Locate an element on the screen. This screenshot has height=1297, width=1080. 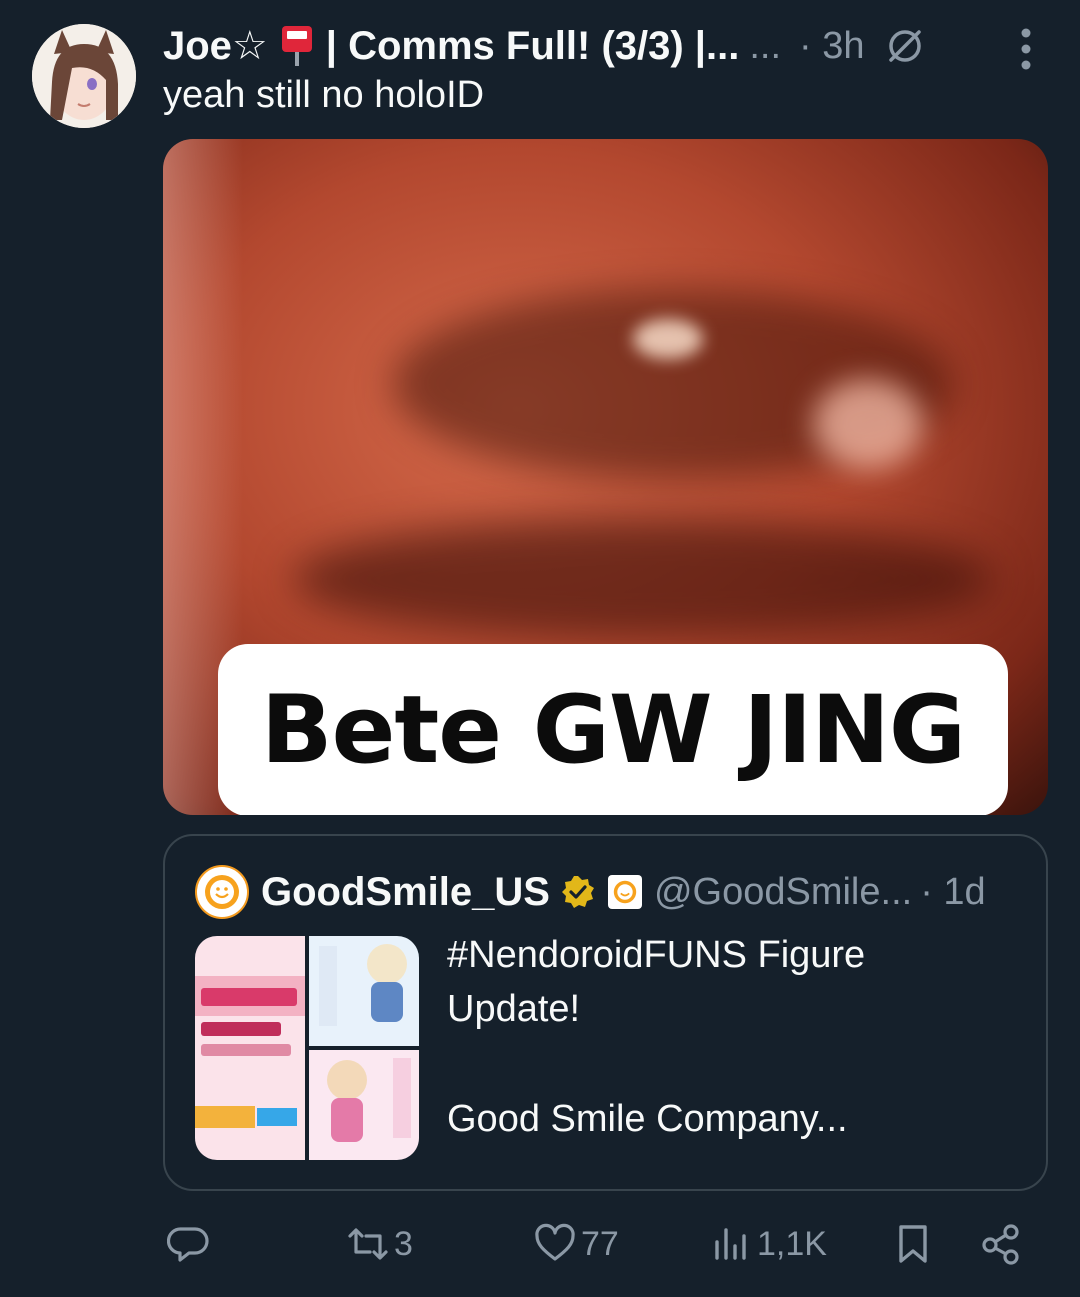
slash-circle-icon is located at coordinates (905, 46).